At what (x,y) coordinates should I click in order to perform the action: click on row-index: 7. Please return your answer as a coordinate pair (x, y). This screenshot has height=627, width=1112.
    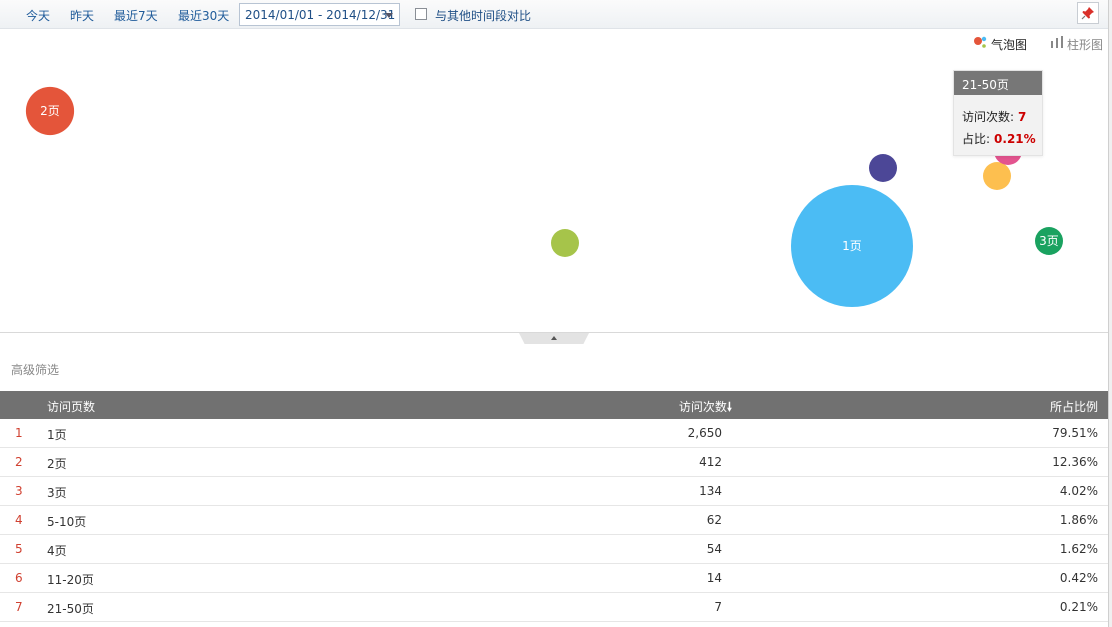
    Looking at the image, I should click on (19, 607).